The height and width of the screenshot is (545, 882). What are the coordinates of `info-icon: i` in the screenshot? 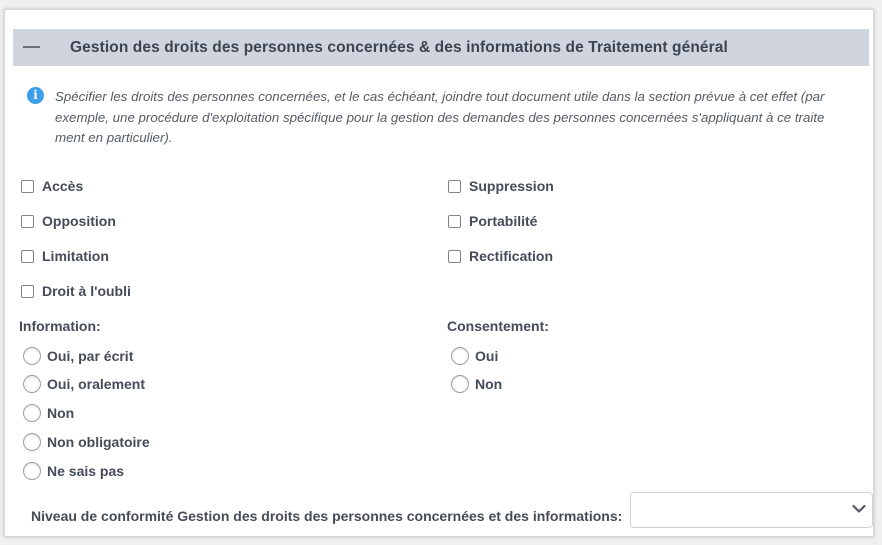 It's located at (35, 95).